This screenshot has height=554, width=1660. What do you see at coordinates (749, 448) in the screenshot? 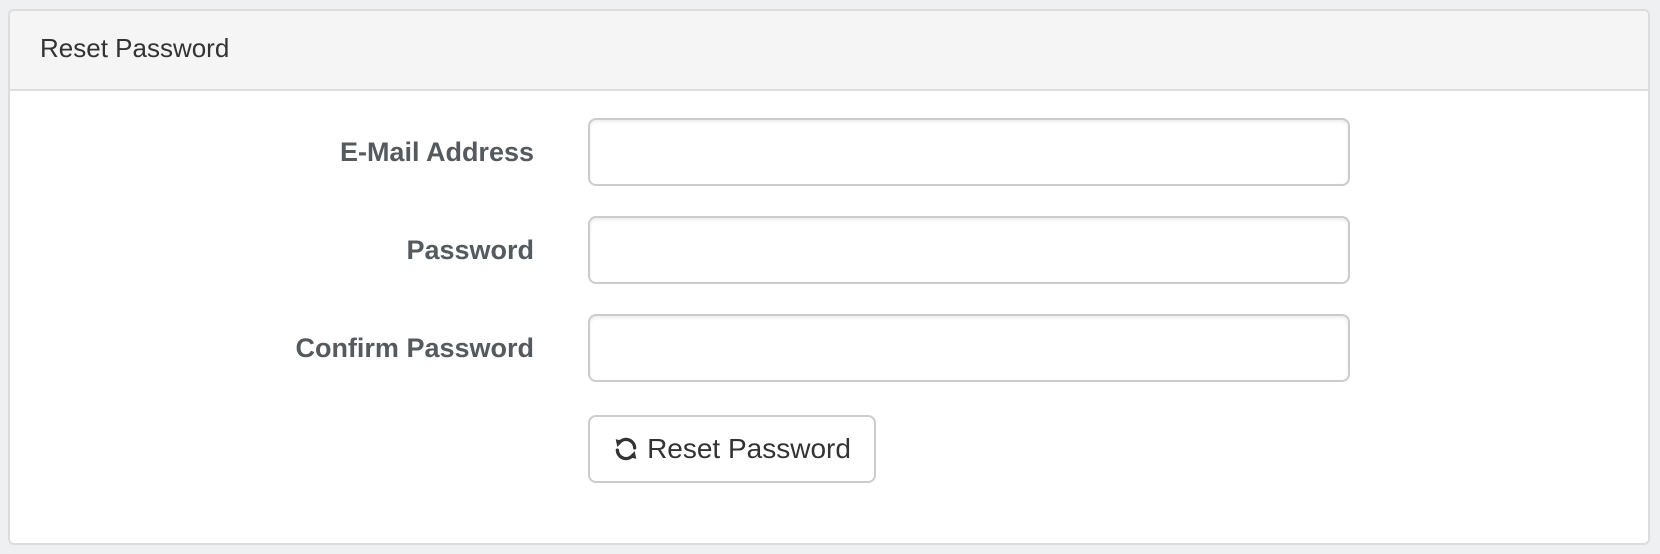
I see `reset-password-button-label: Reset Password` at bounding box center [749, 448].